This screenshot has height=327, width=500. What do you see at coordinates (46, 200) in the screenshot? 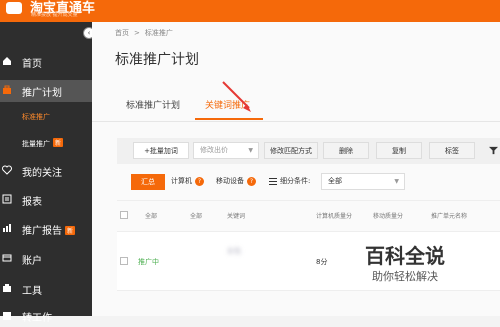
I see `sidebar-item-report: 报表` at bounding box center [46, 200].